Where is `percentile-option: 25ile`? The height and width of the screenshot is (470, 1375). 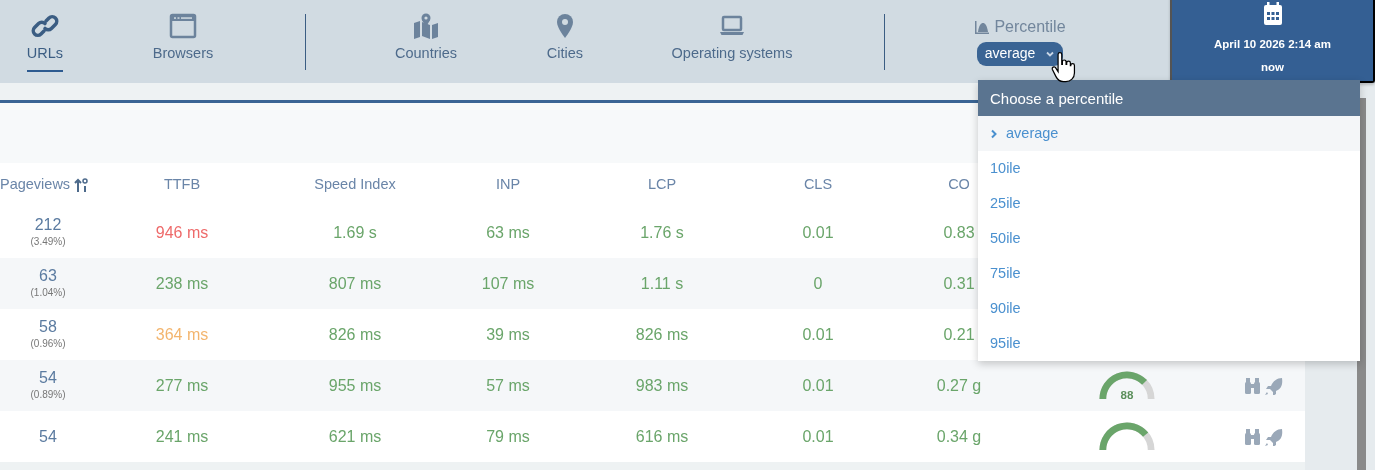 percentile-option: 25ile is located at coordinates (1169, 203).